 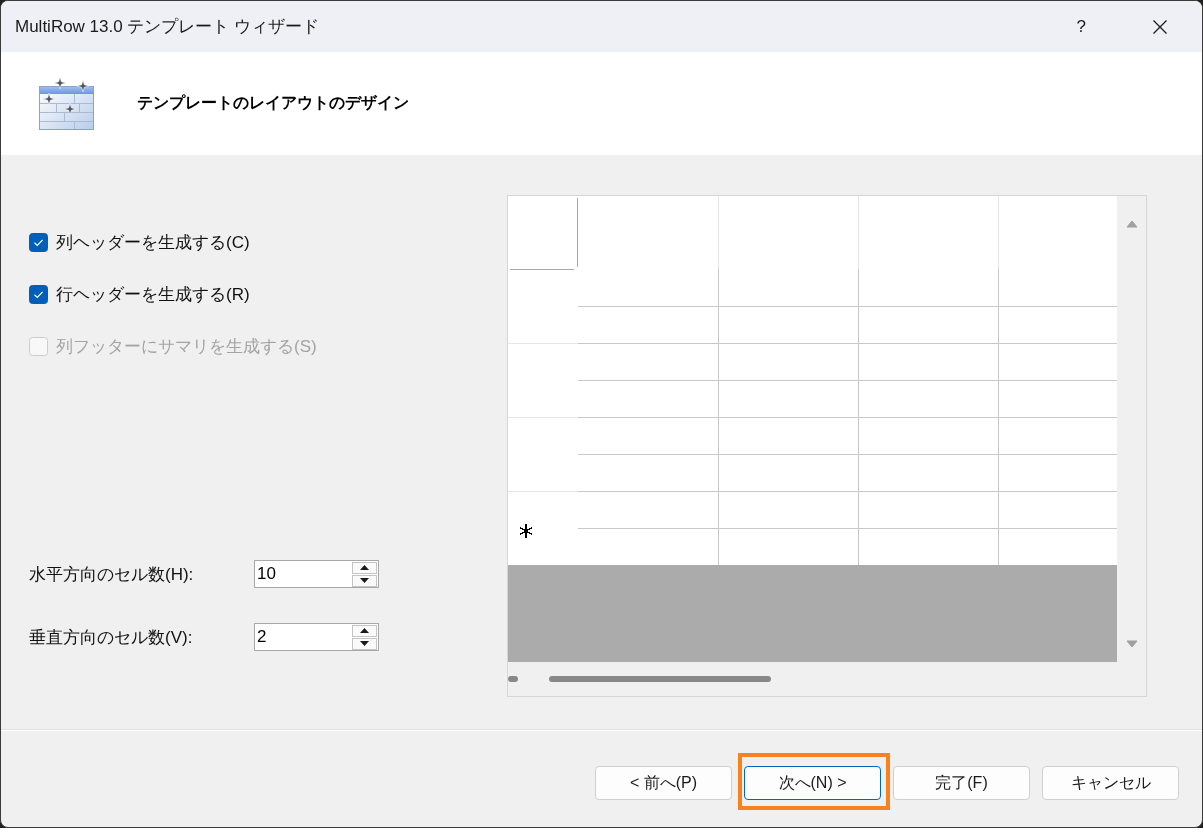 What do you see at coordinates (526, 531) in the screenshot?
I see `asterisk-icon` at bounding box center [526, 531].